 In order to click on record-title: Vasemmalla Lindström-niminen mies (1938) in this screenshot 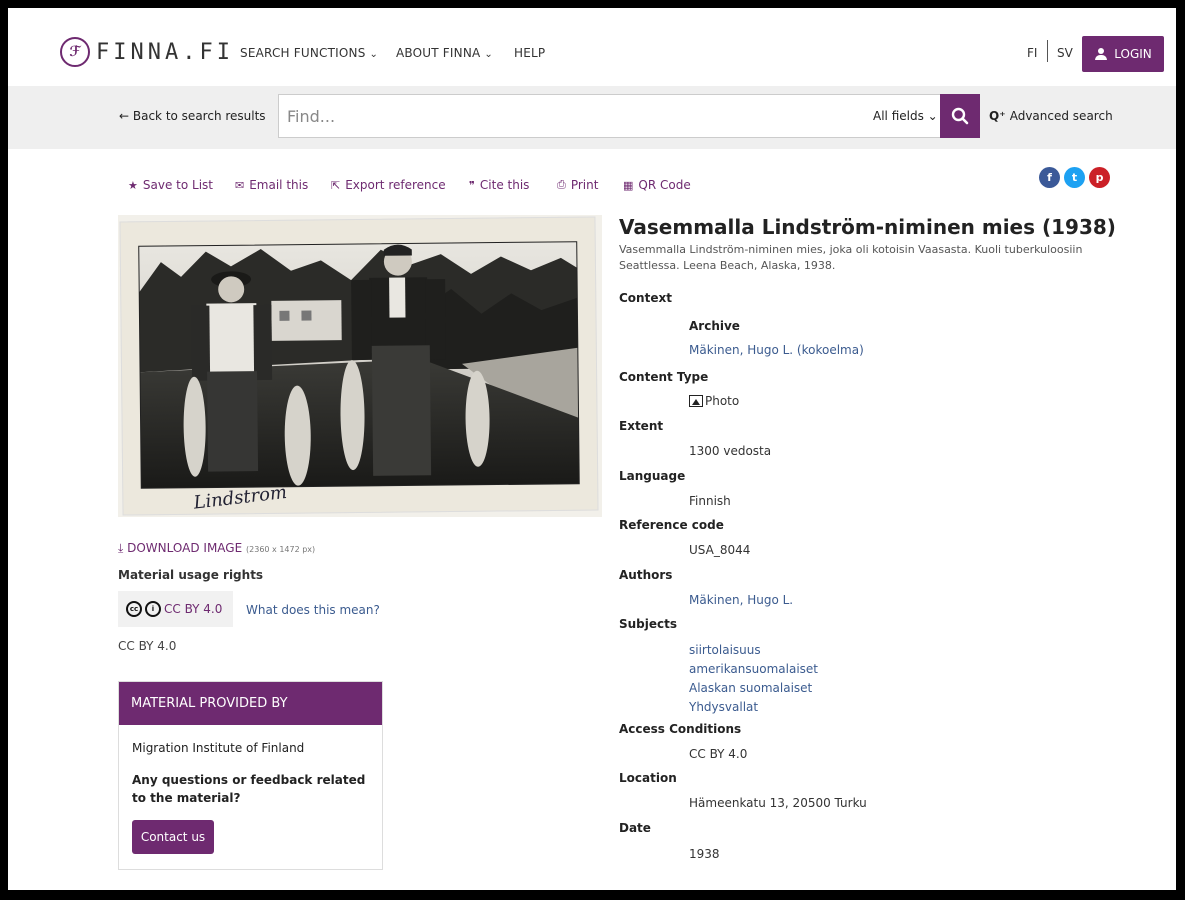, I will do `click(867, 227)`.